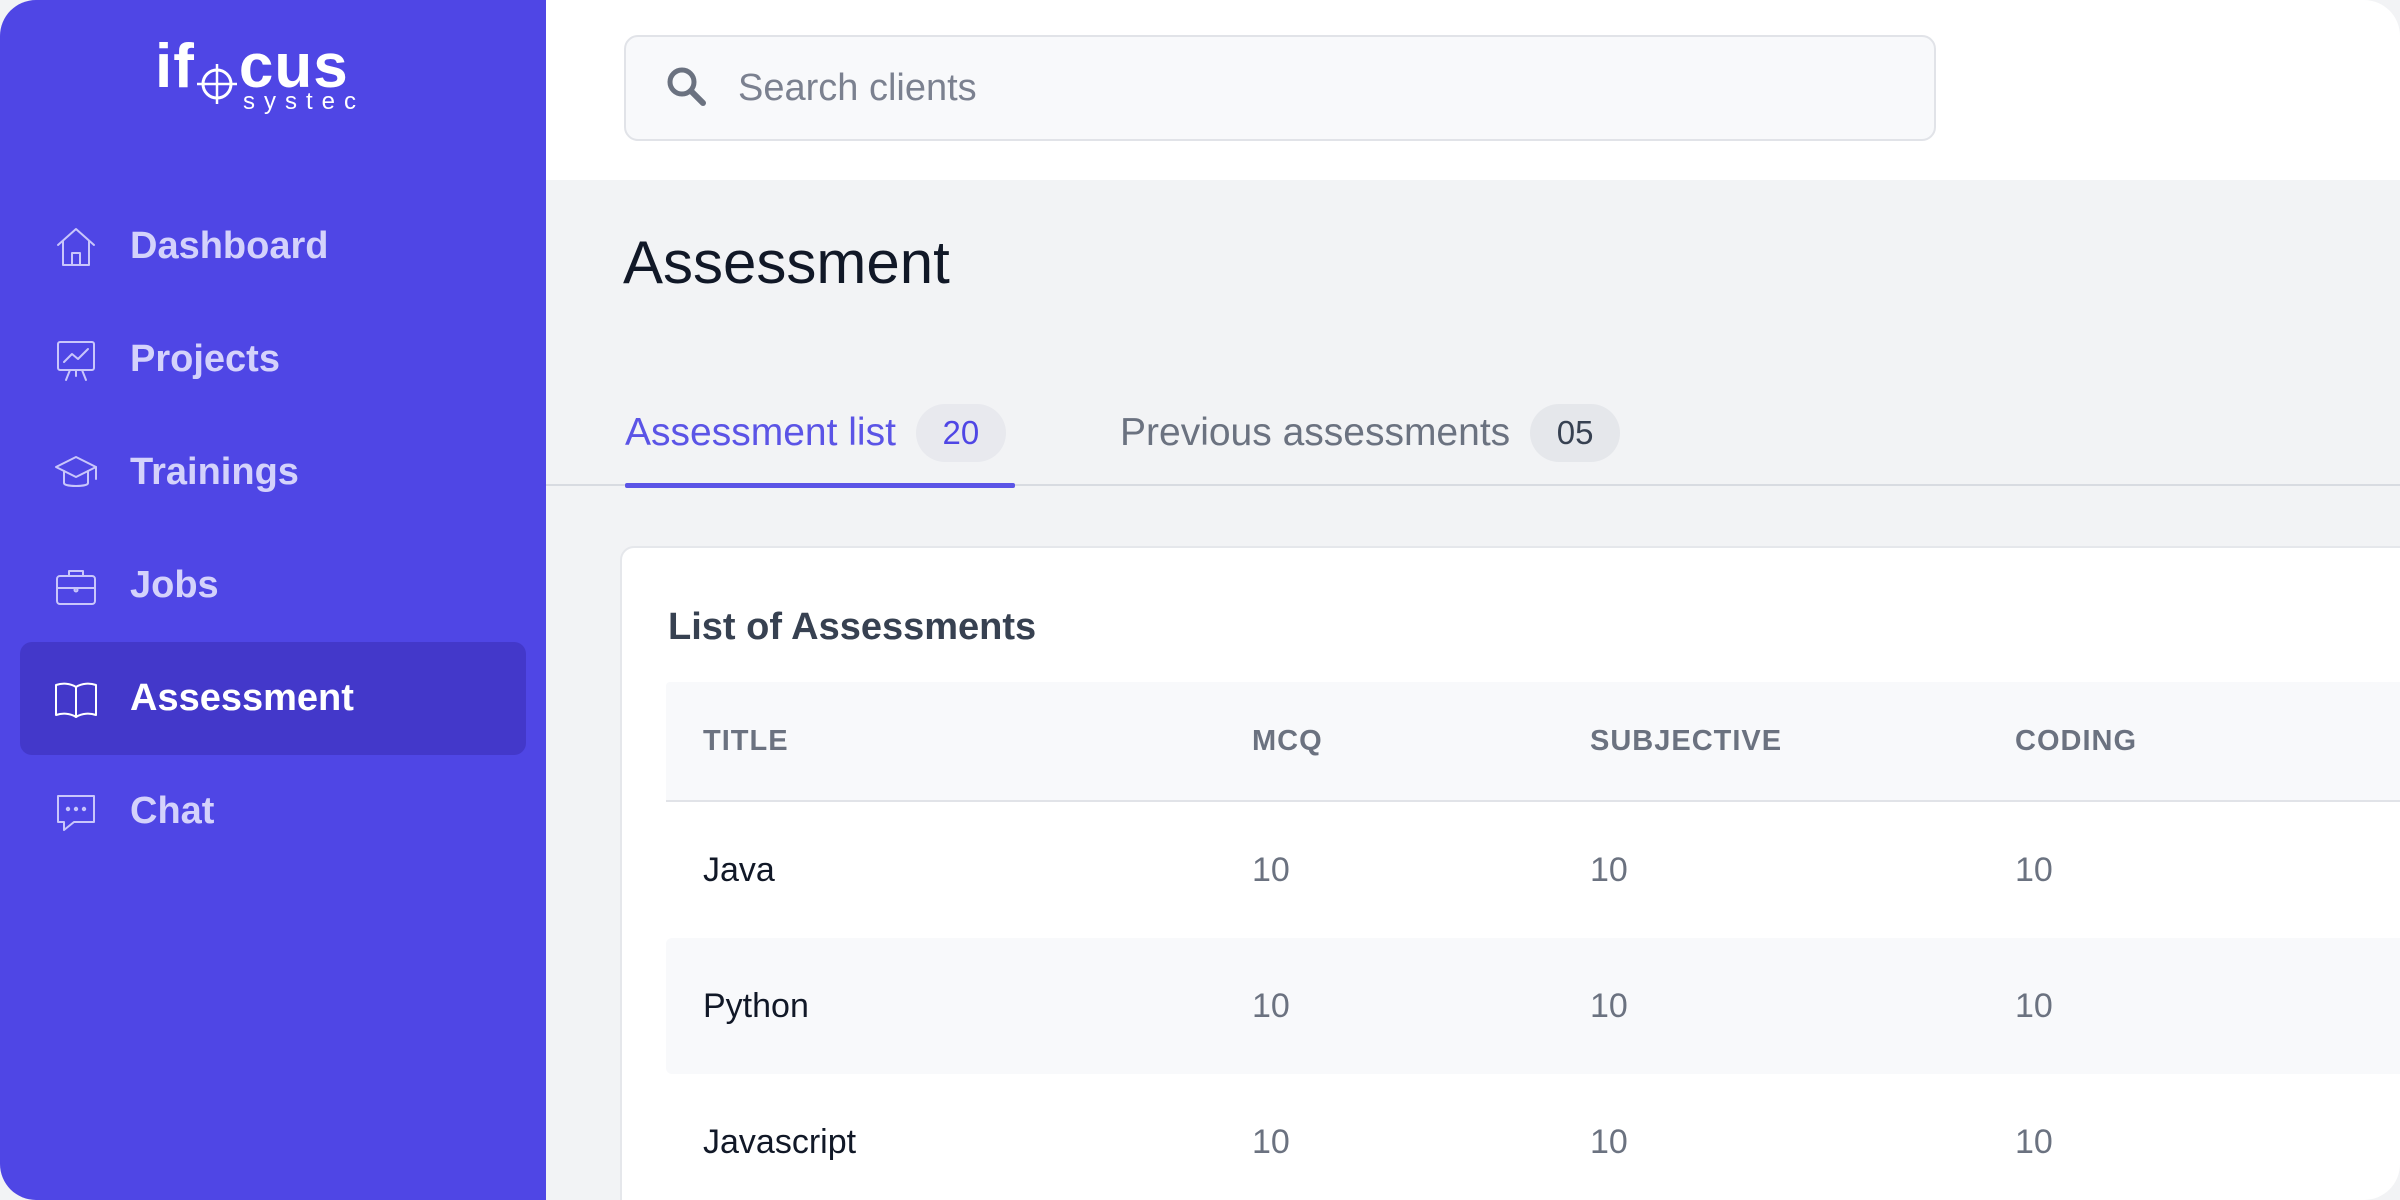 The width and height of the screenshot is (2400, 1200). I want to click on search-input, so click(1288, 88).